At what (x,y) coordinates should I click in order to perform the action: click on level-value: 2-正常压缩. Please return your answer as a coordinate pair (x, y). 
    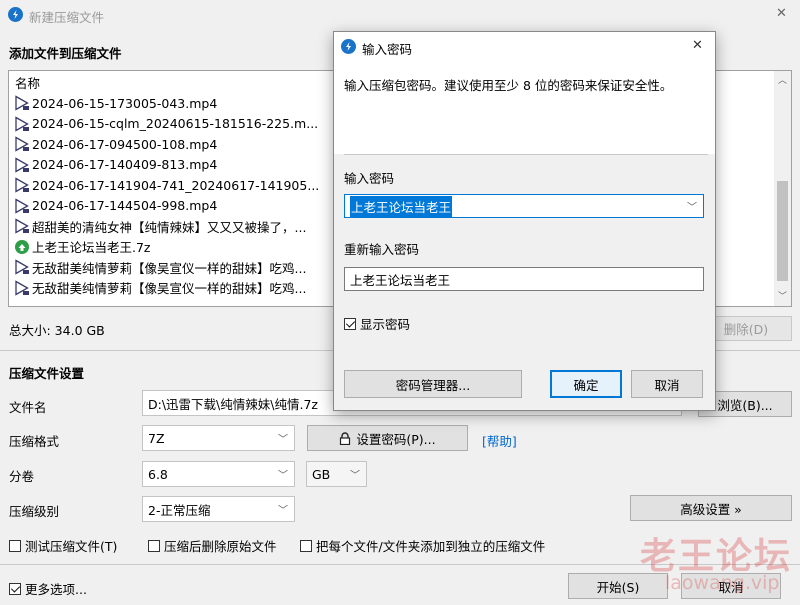
    Looking at the image, I should click on (179, 510).